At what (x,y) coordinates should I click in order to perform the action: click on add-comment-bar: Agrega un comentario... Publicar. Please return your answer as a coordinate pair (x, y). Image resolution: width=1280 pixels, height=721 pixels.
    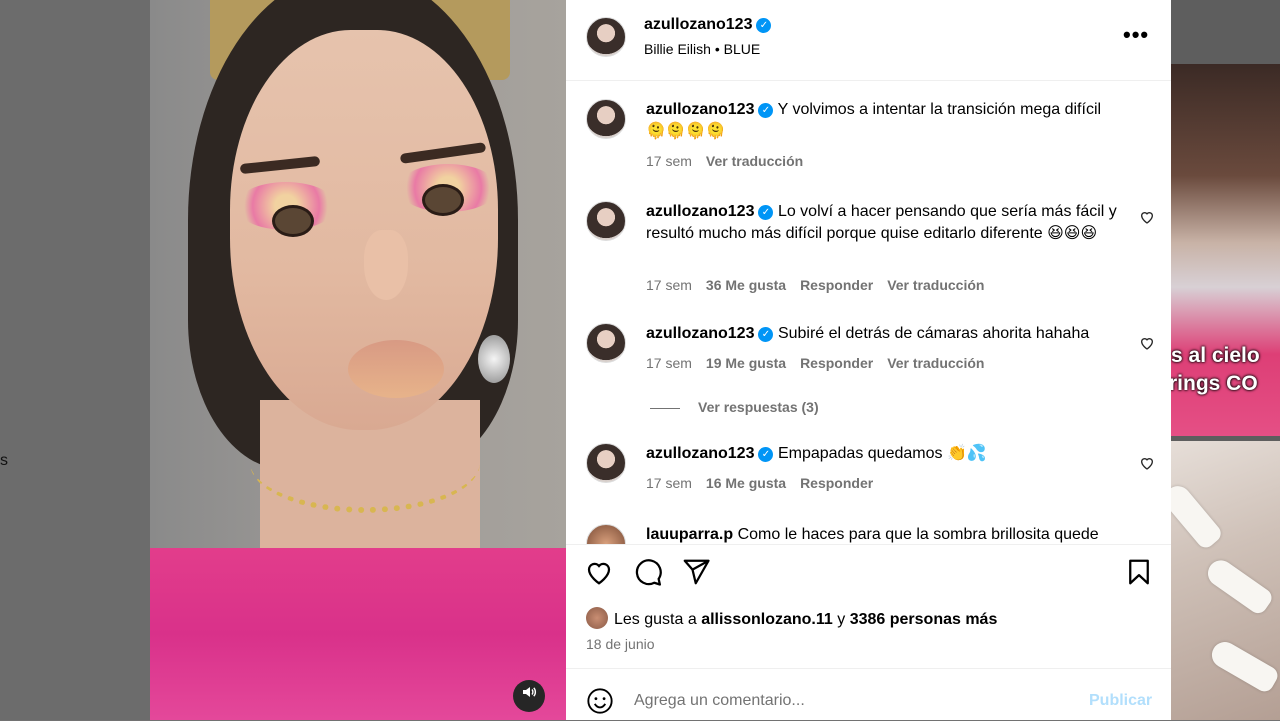
    Looking at the image, I should click on (868, 694).